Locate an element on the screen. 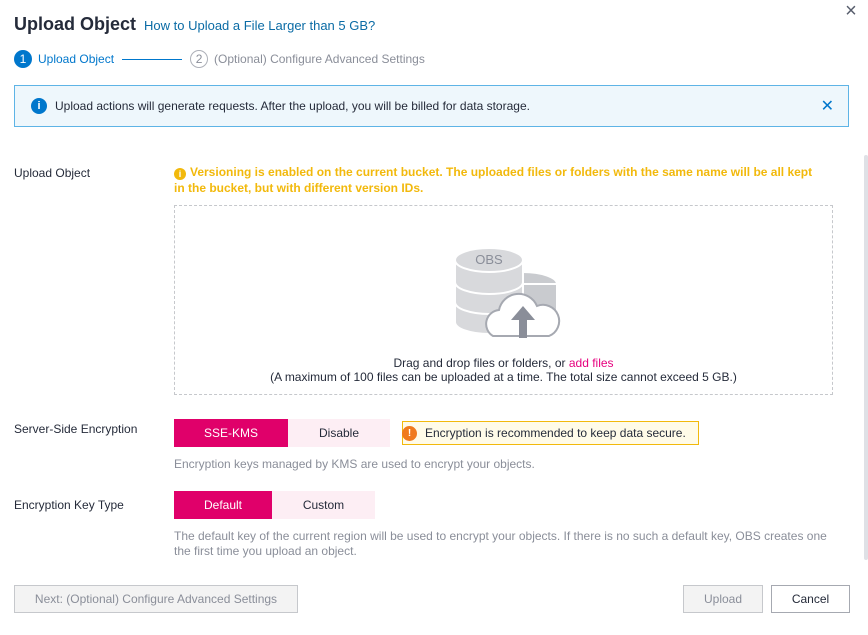  alert-icon: ! is located at coordinates (409, 433).